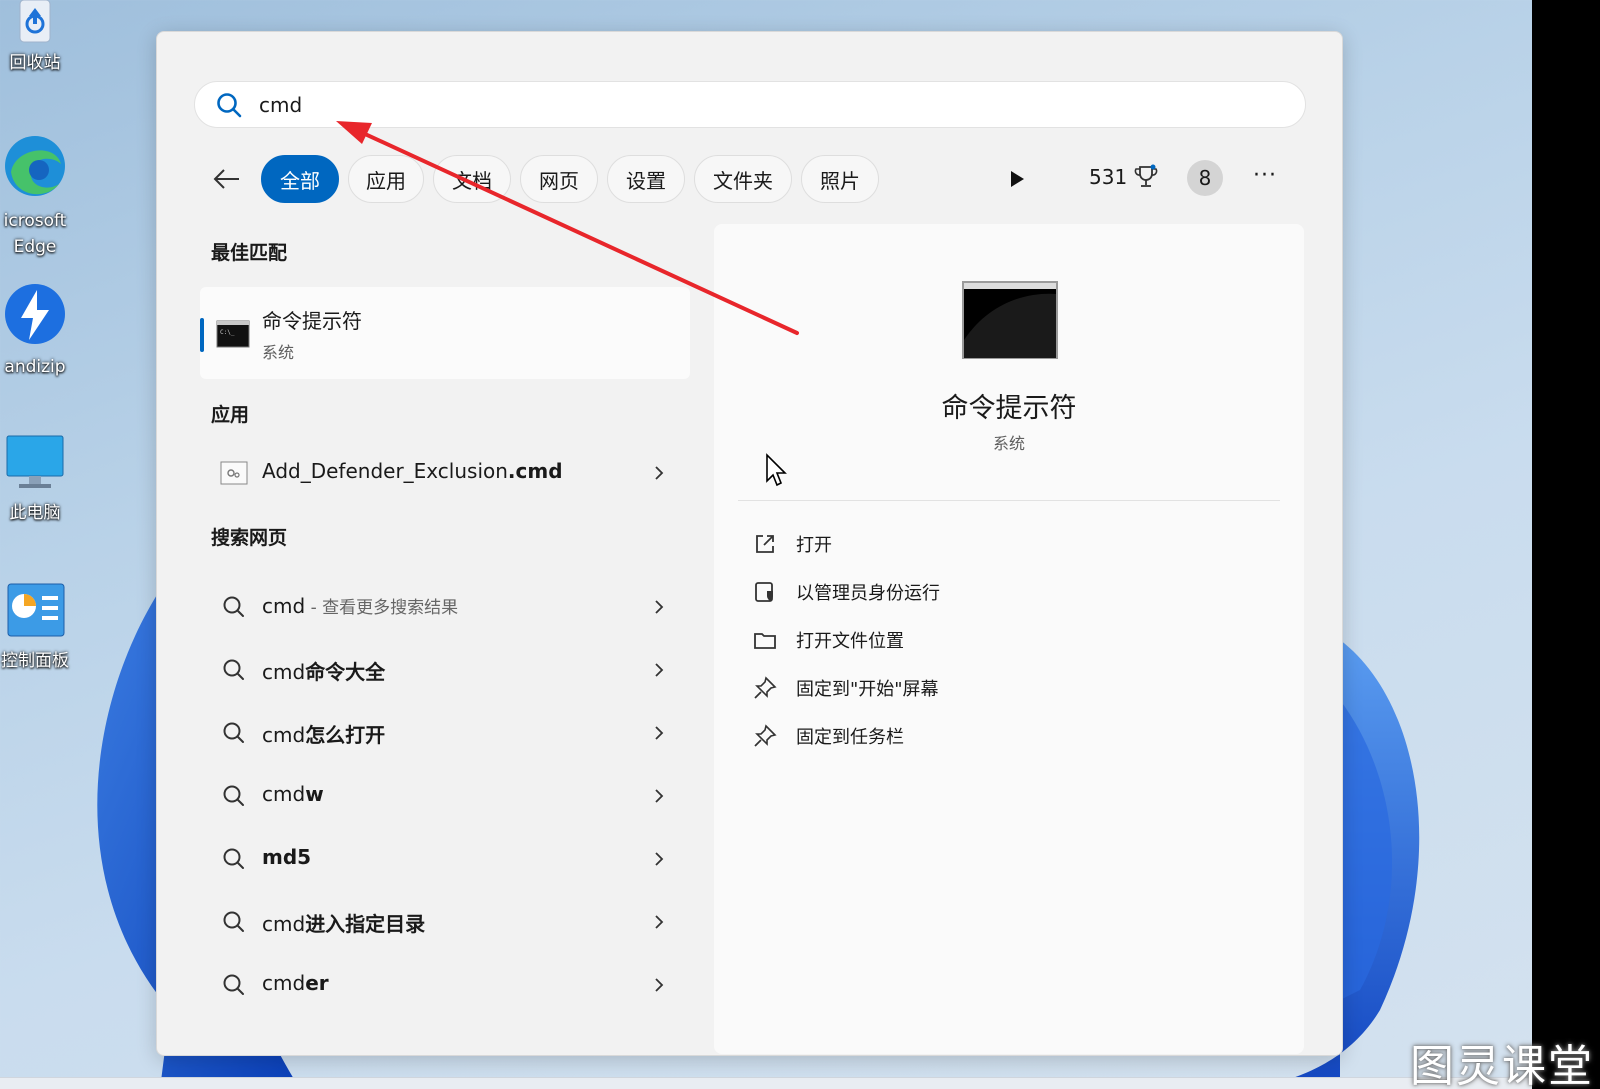 This screenshot has width=1600, height=1089. What do you see at coordinates (814, 545) in the screenshot?
I see `action-label: 打开` at bounding box center [814, 545].